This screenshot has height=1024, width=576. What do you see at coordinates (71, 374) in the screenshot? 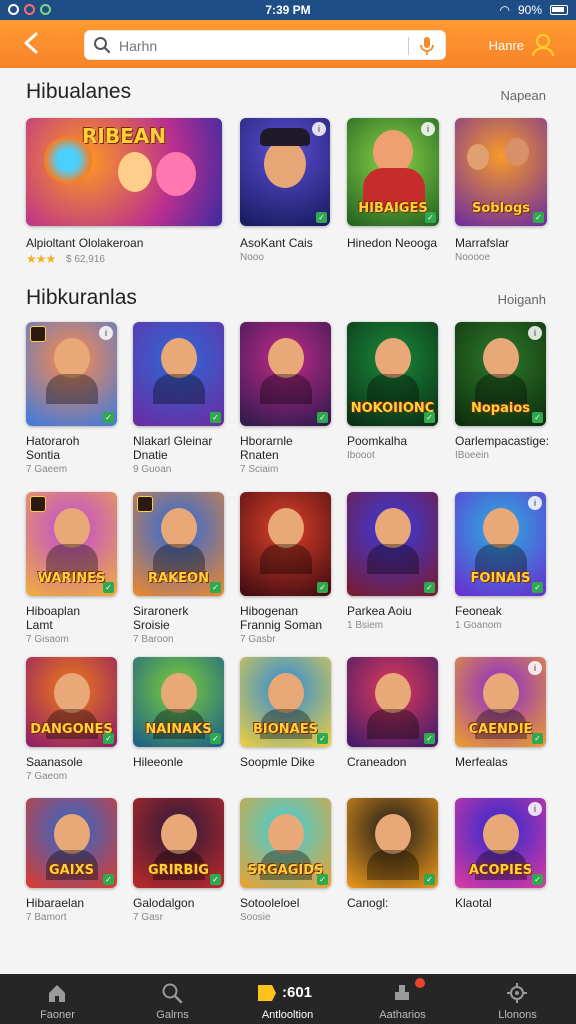
I see `app-tile: i ✓` at bounding box center [71, 374].